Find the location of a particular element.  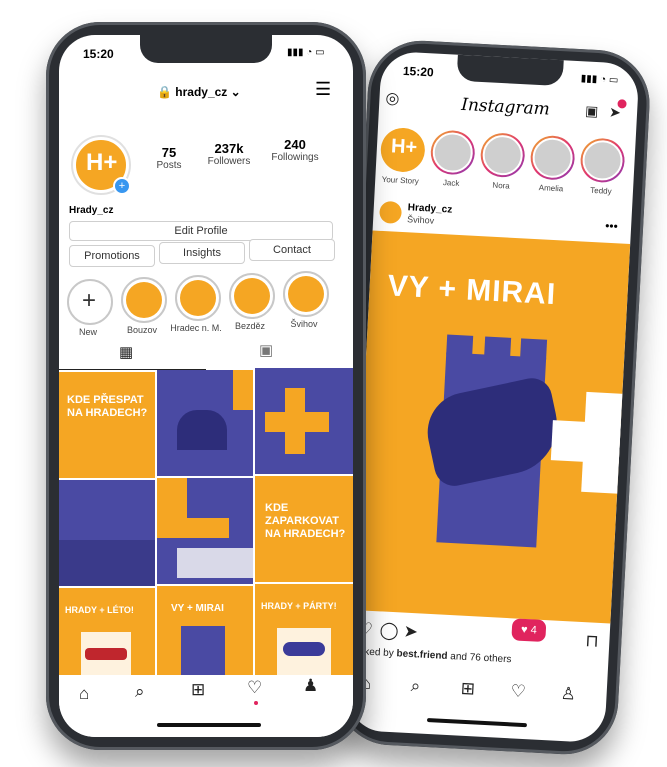

story-your: H+ is located at coordinates (402, 150).